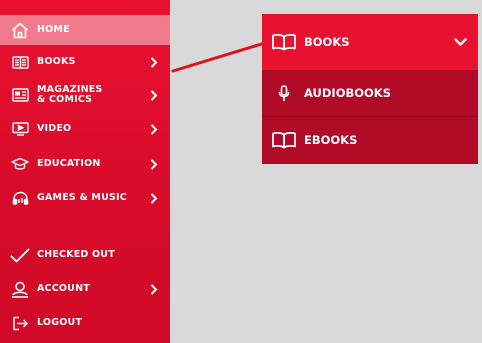 This screenshot has height=343, width=482. I want to click on submenu-item-ebooks: EBOOKS, so click(370, 140).